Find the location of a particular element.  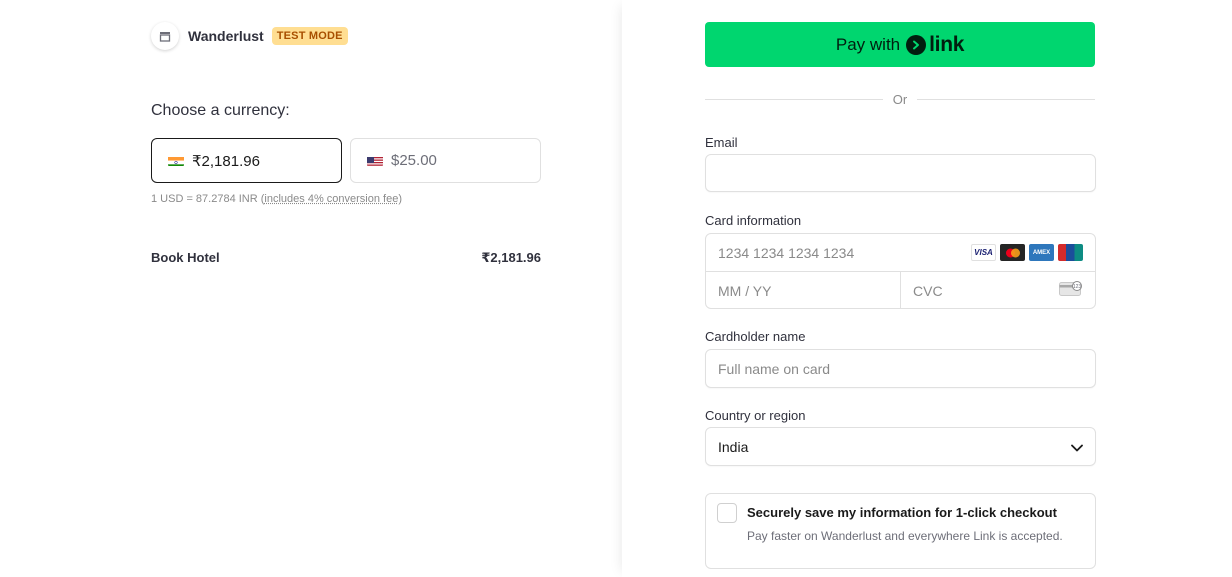

line-item-amount: ₹2,181.96 is located at coordinates (511, 257).